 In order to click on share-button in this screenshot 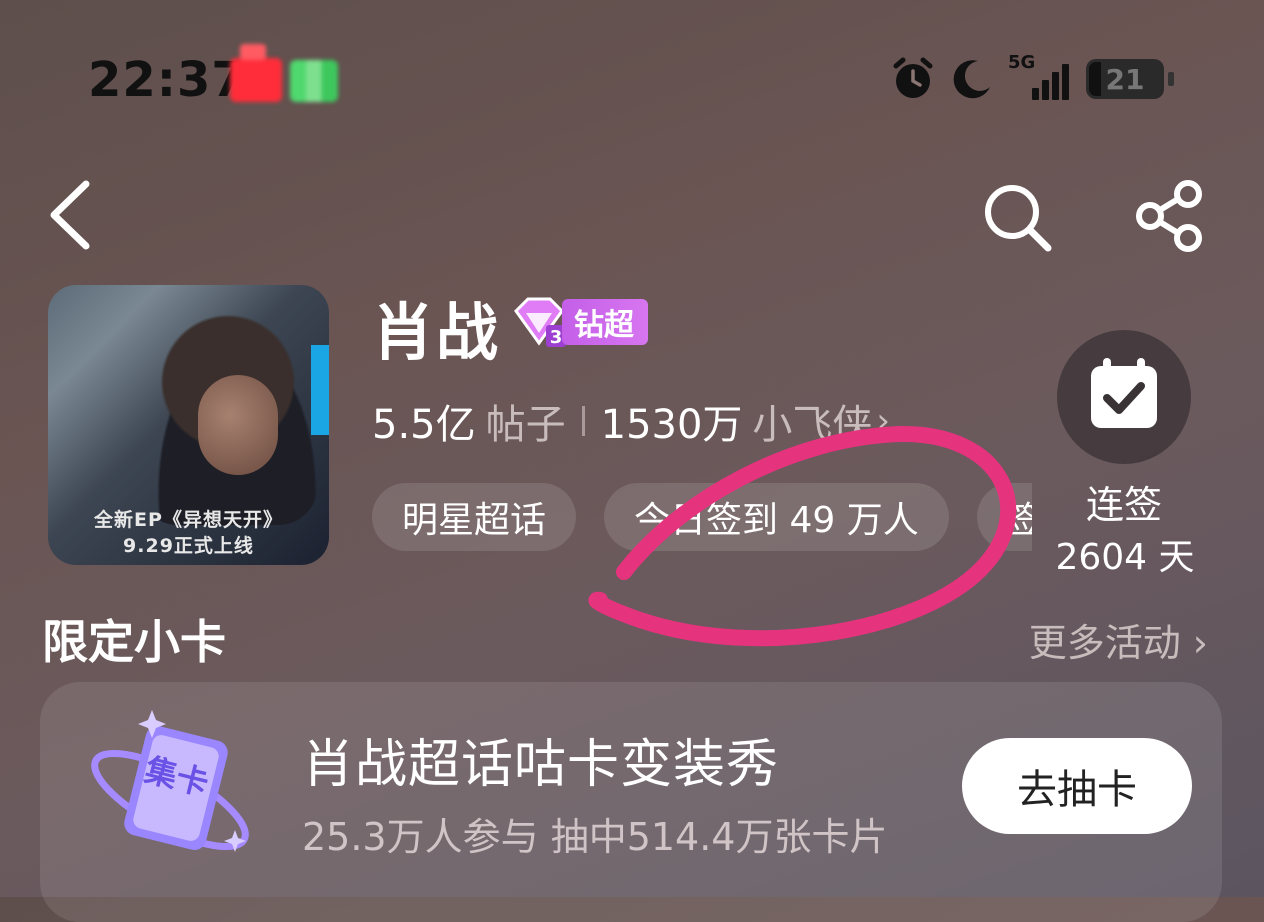, I will do `click(1170, 216)`.